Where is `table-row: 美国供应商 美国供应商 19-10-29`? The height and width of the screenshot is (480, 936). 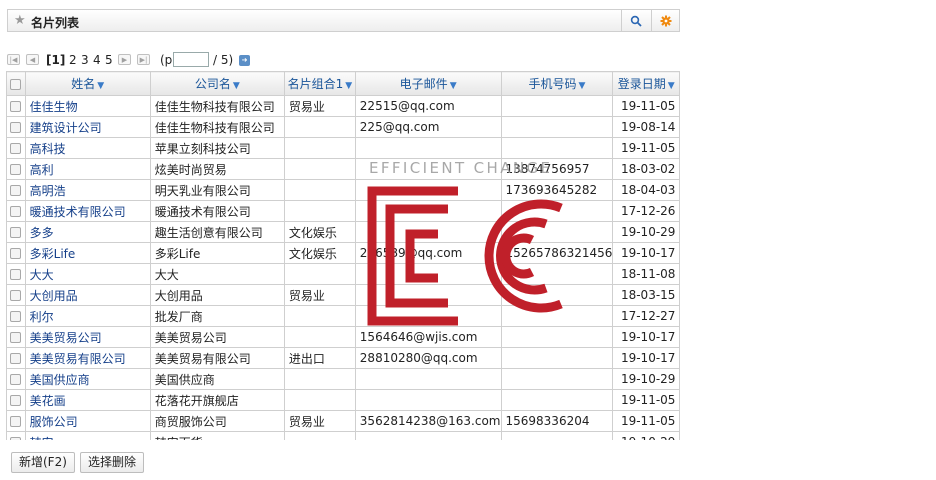
table-row: 美国供应商 美国供应商 19-10-29 is located at coordinates (343, 379).